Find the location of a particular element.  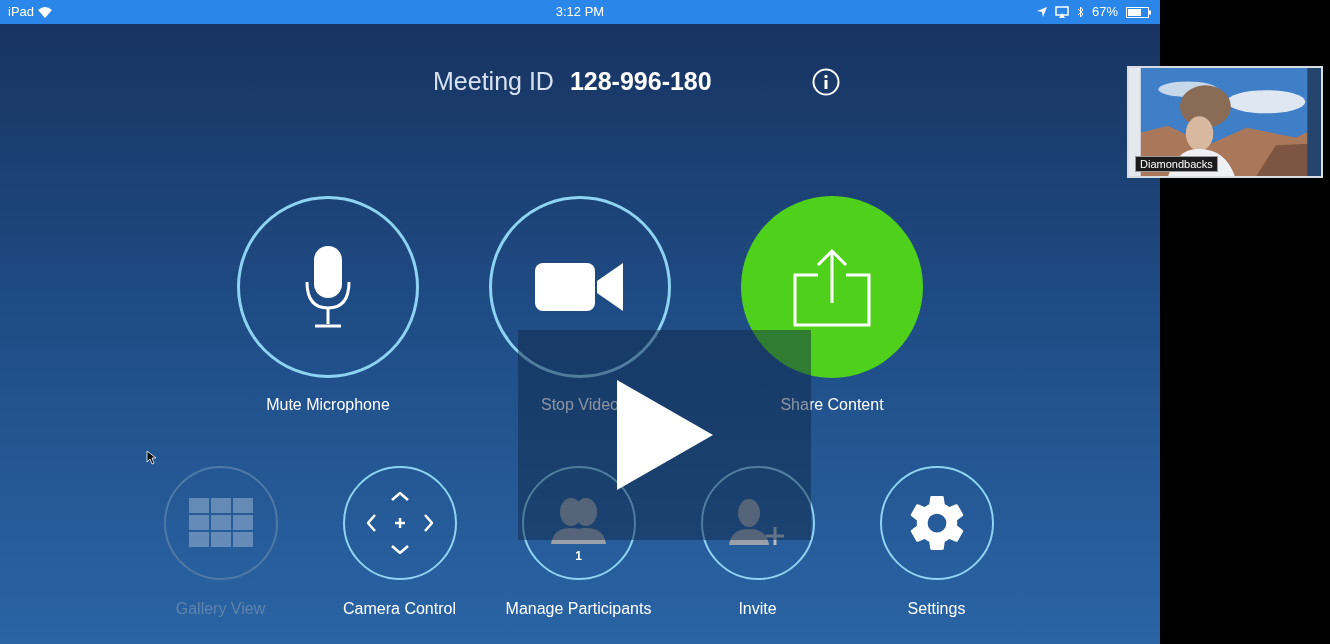

control-label: Invite is located at coordinates (757, 609).